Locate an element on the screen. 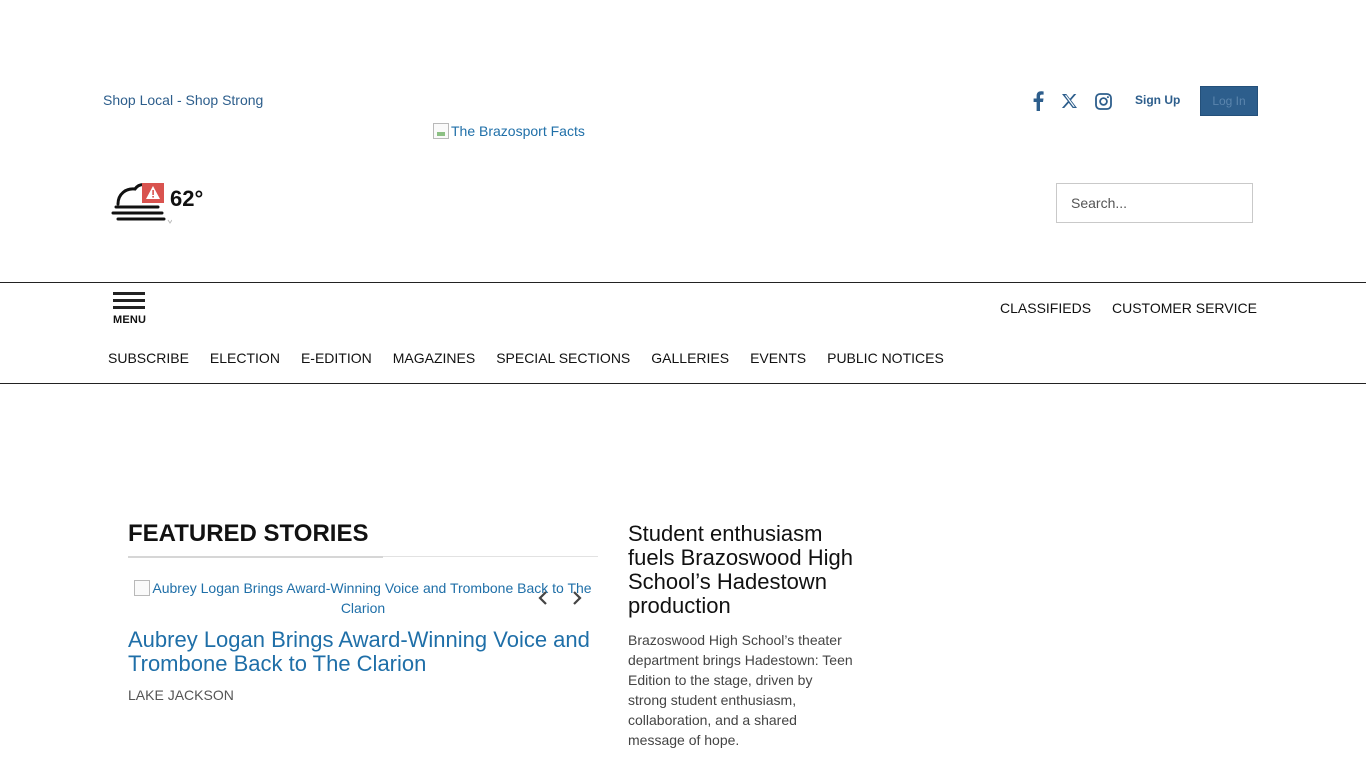  nav-special-sections: SPECIAL SECTIONS is located at coordinates (563, 358).